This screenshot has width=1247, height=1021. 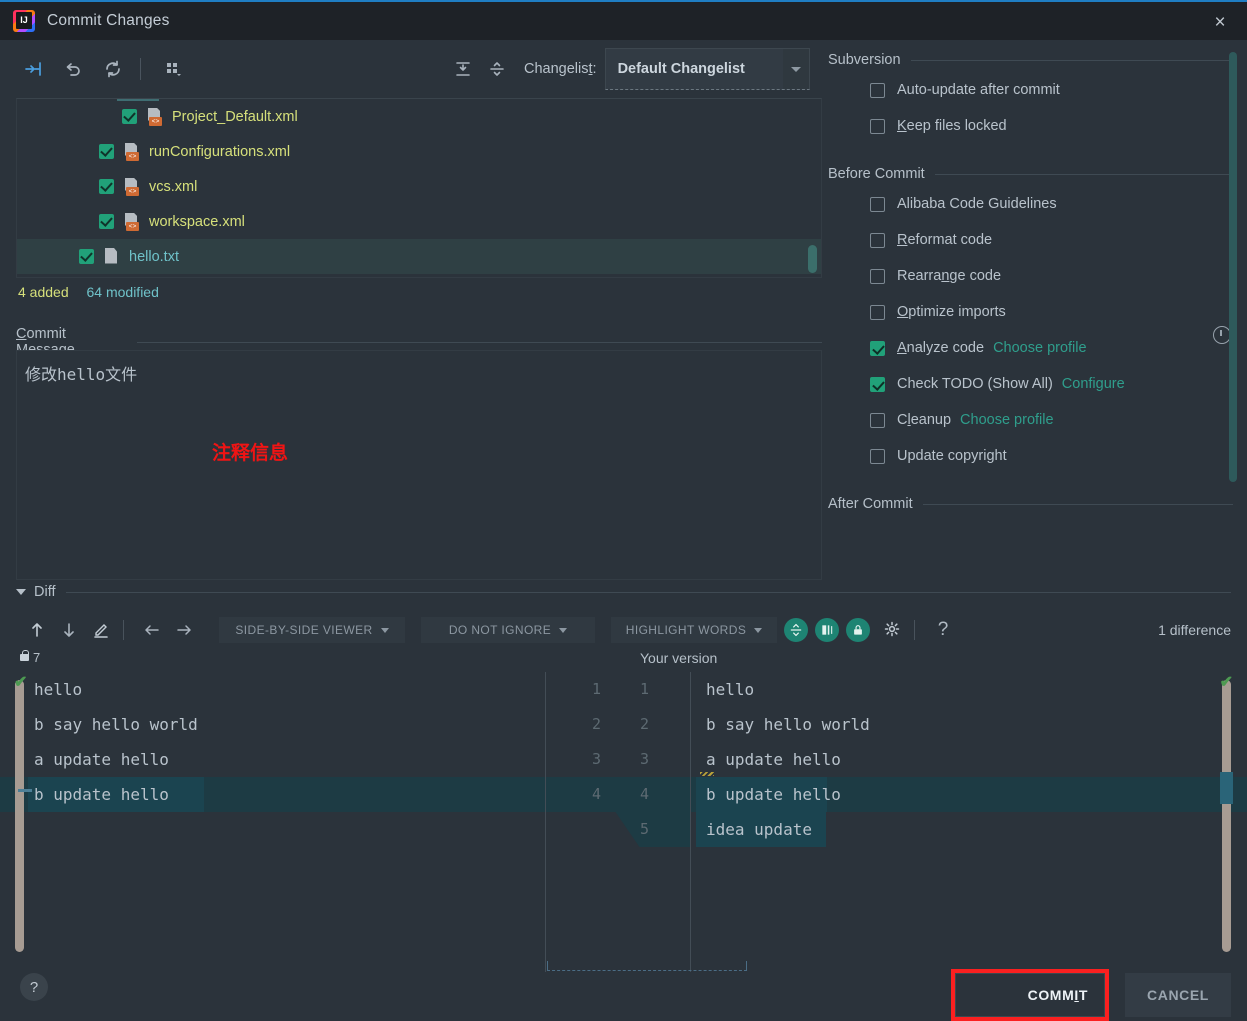 I want to click on commit-button: COMMIT, so click(x=1030, y=995).